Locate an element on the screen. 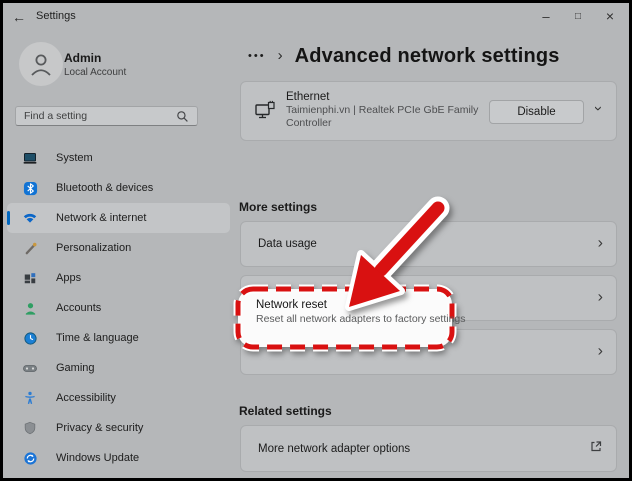  sidebar-item-privacy-security: Privacy & security is located at coordinates (118, 428).